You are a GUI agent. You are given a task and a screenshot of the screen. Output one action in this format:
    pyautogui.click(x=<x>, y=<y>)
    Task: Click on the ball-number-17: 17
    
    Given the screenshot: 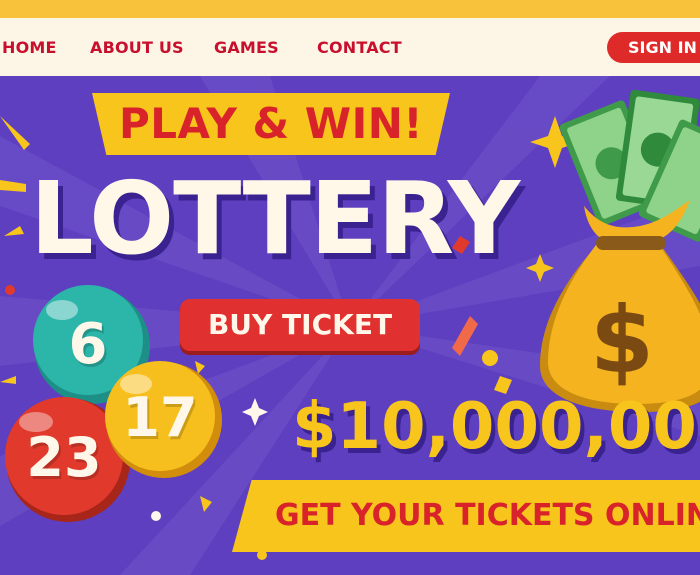 What is the action you would take?
    pyautogui.click(x=160, y=417)
    